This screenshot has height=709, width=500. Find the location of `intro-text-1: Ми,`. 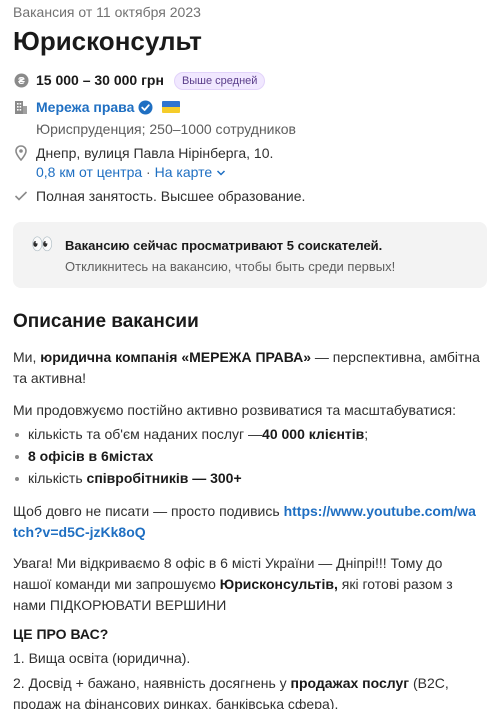

intro-text-1: Ми, is located at coordinates (27, 357).